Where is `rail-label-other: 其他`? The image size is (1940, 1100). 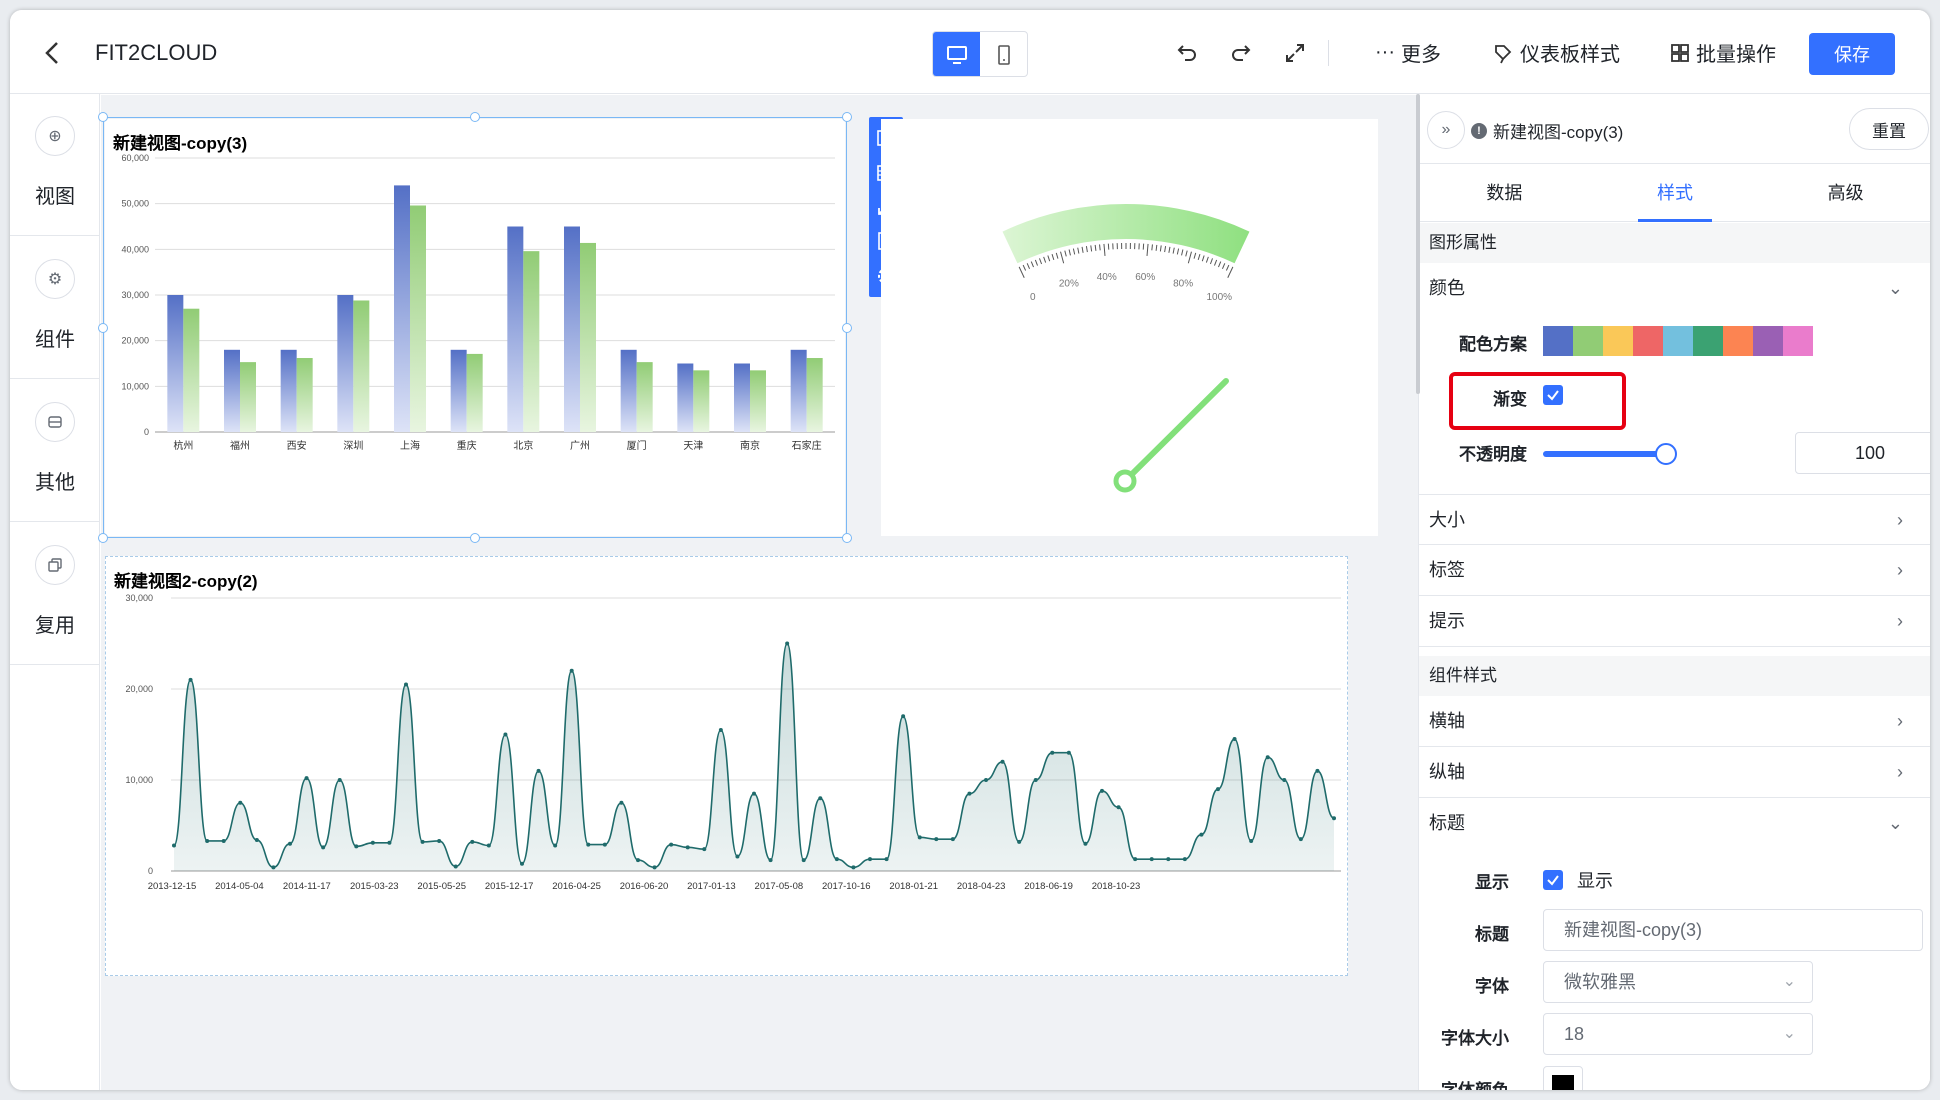
rail-label-other: 其他 is located at coordinates (55, 483).